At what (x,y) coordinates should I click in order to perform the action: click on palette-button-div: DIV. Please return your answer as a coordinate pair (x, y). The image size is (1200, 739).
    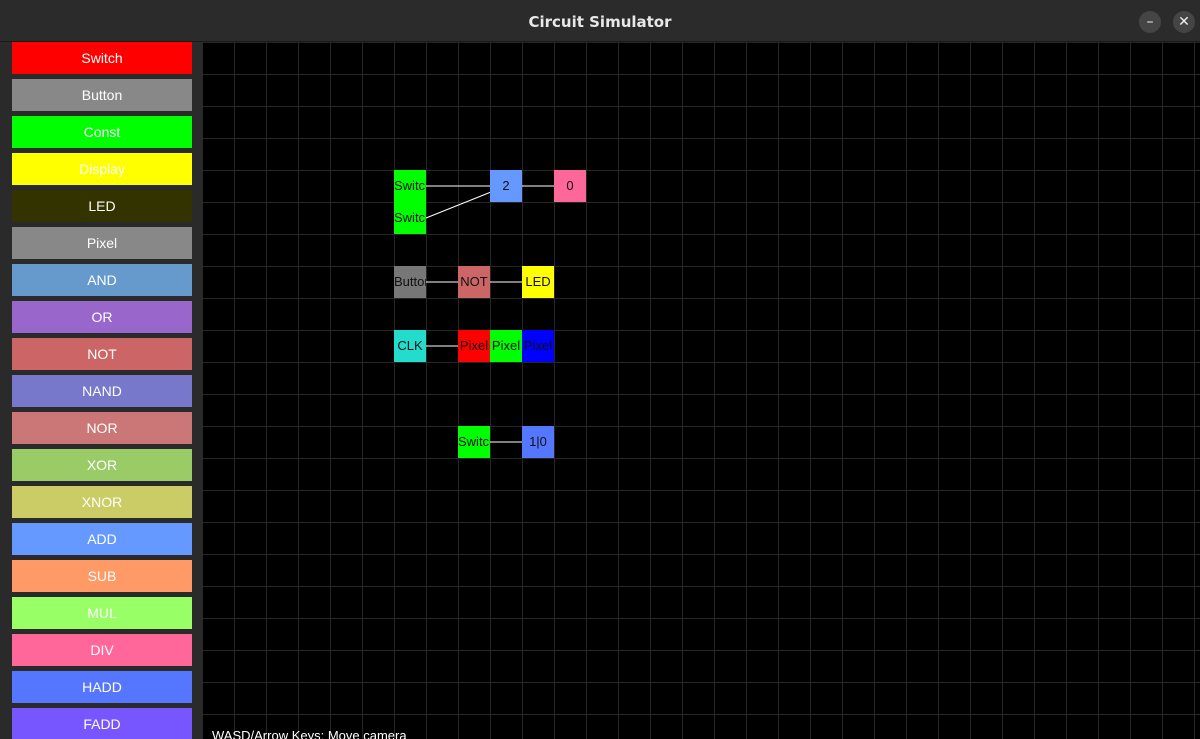
    Looking at the image, I should click on (102, 650).